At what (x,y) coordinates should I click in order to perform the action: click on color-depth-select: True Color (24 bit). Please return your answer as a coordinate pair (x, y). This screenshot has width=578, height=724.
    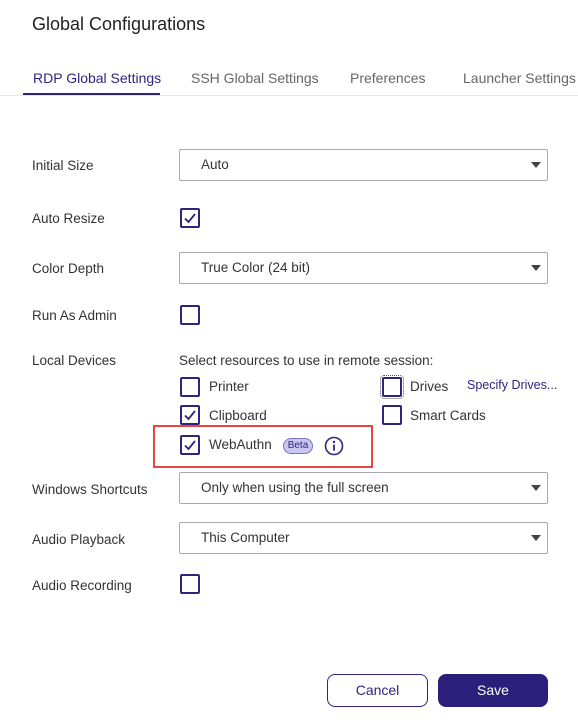
    Looking at the image, I should click on (363, 268).